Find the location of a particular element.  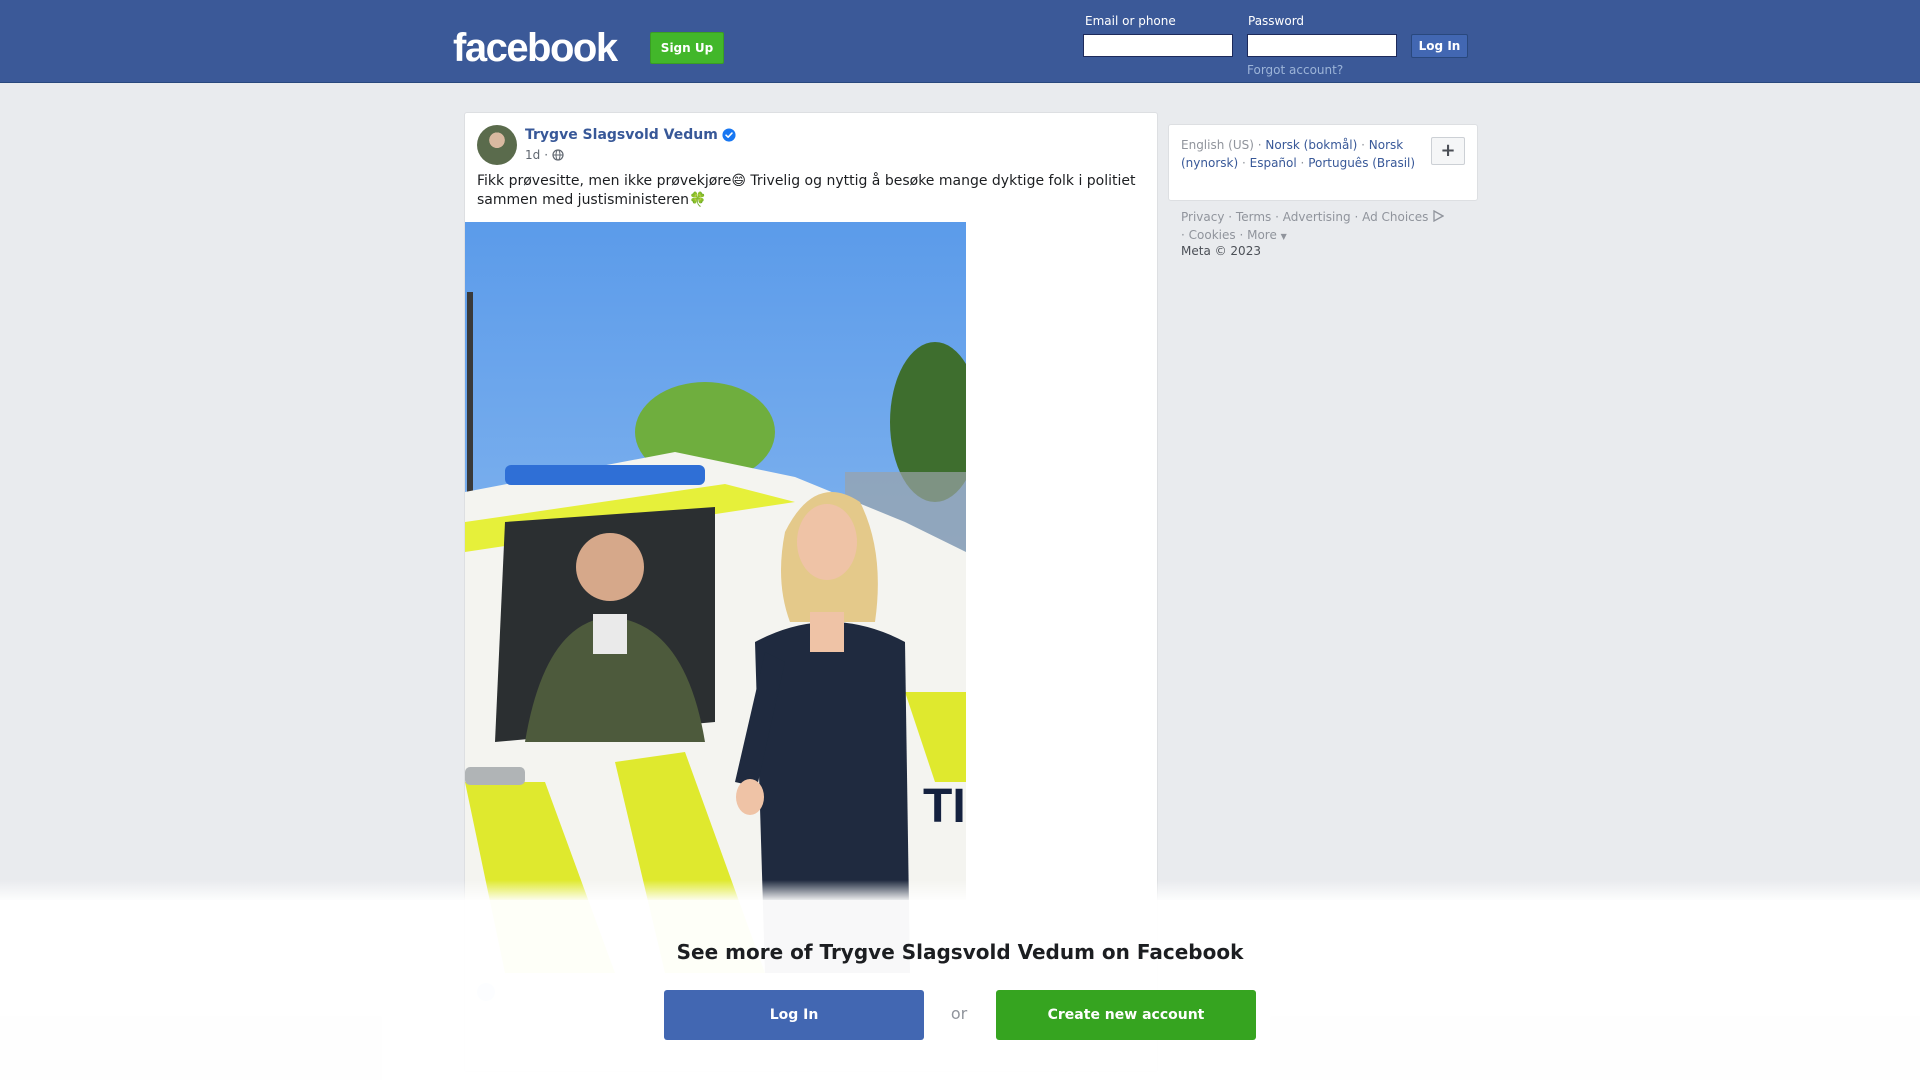

language-link: Español is located at coordinates (1273, 163).